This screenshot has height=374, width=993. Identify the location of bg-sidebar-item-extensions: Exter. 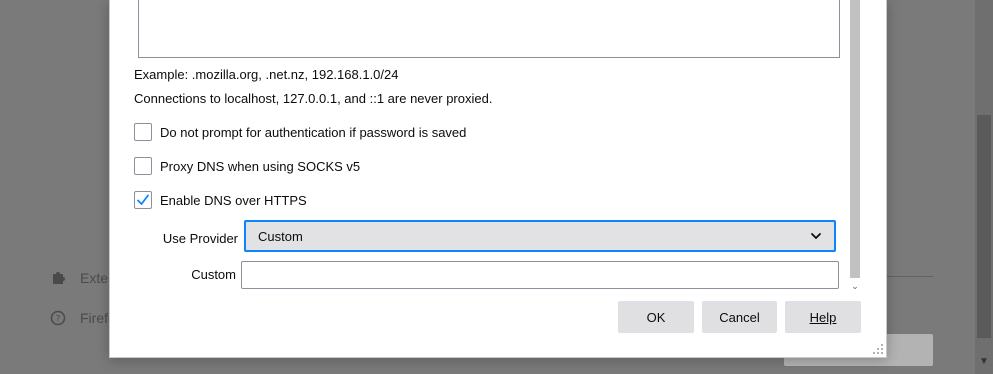
(81, 278).